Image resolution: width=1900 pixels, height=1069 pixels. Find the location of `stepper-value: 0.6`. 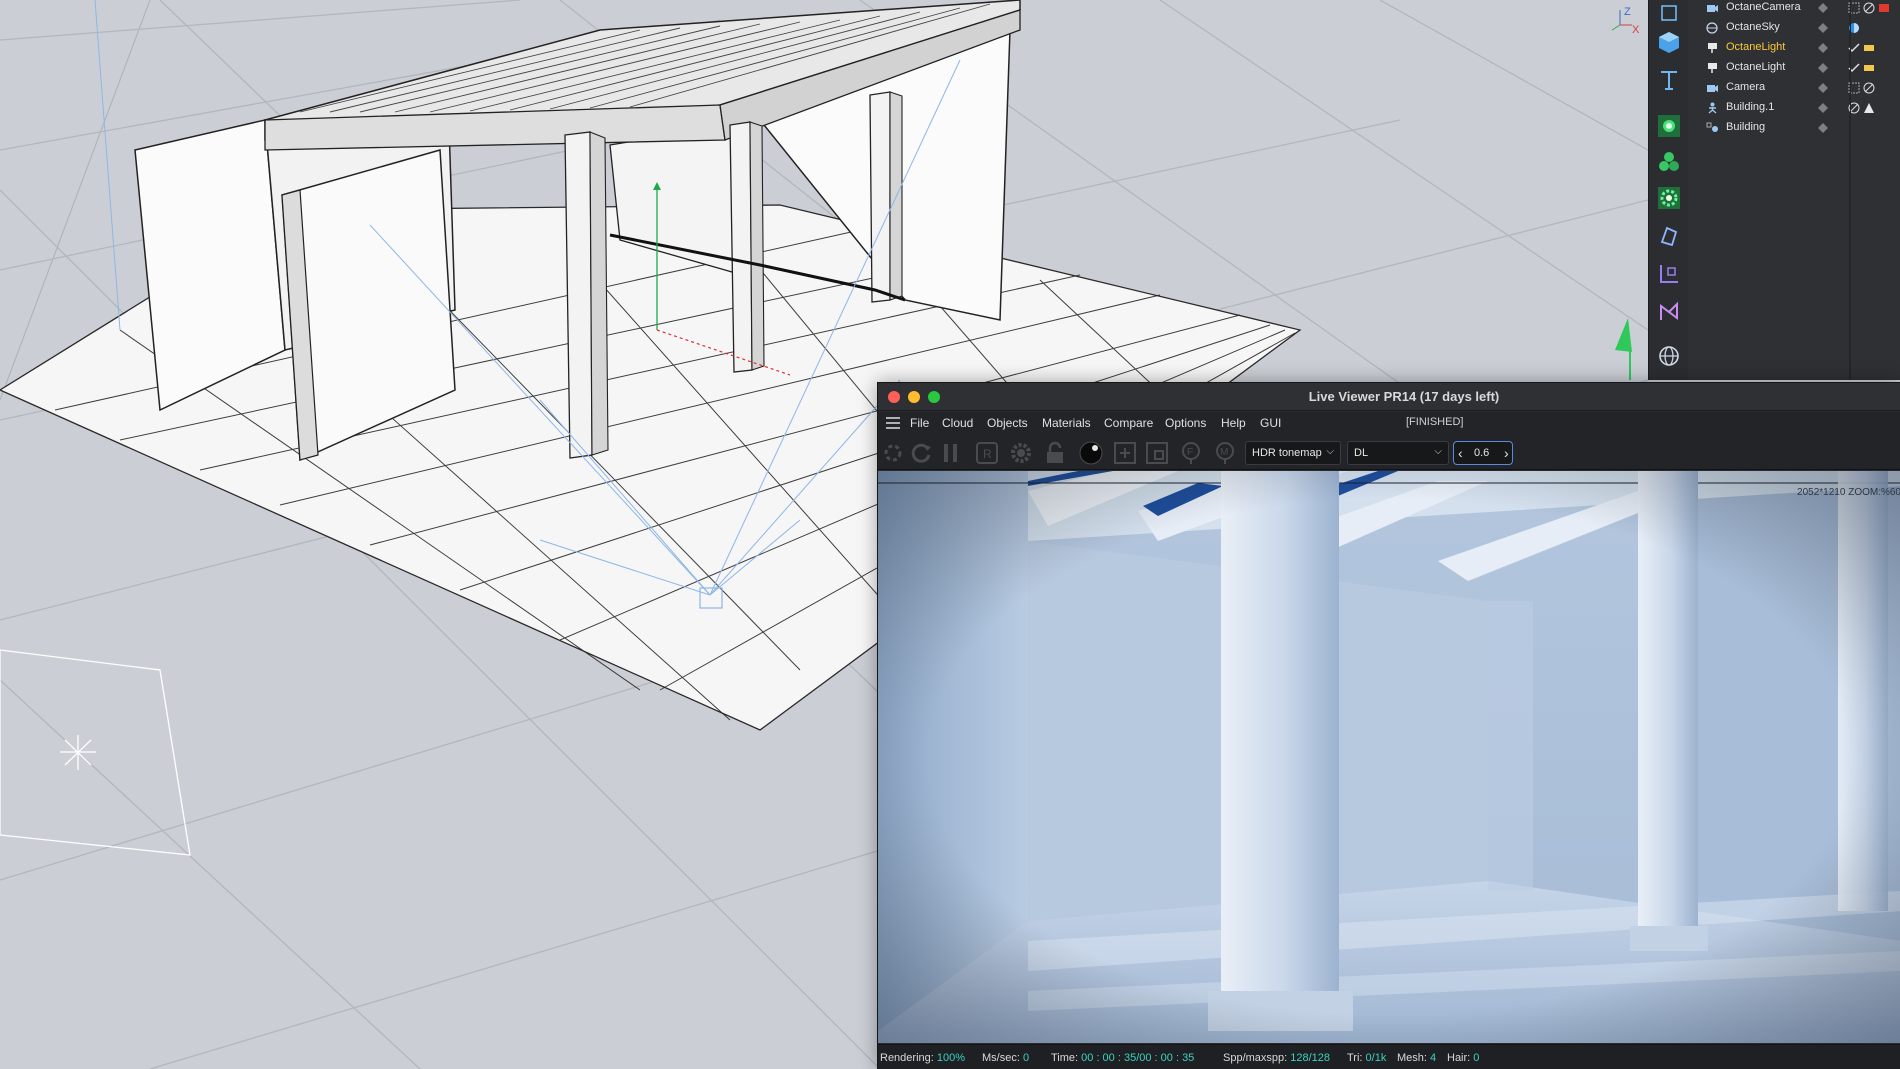

stepper-value: 0.6 is located at coordinates (1481, 453).